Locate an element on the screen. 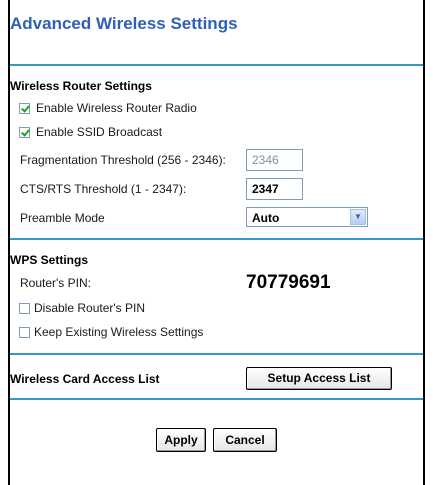  enable-ssid-checkbox is located at coordinates (24, 132).